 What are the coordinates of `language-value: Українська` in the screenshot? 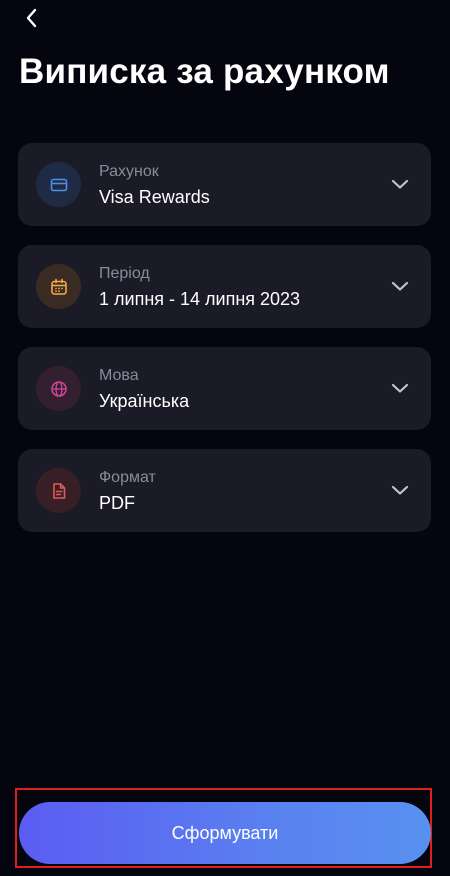 It's located at (144, 401).